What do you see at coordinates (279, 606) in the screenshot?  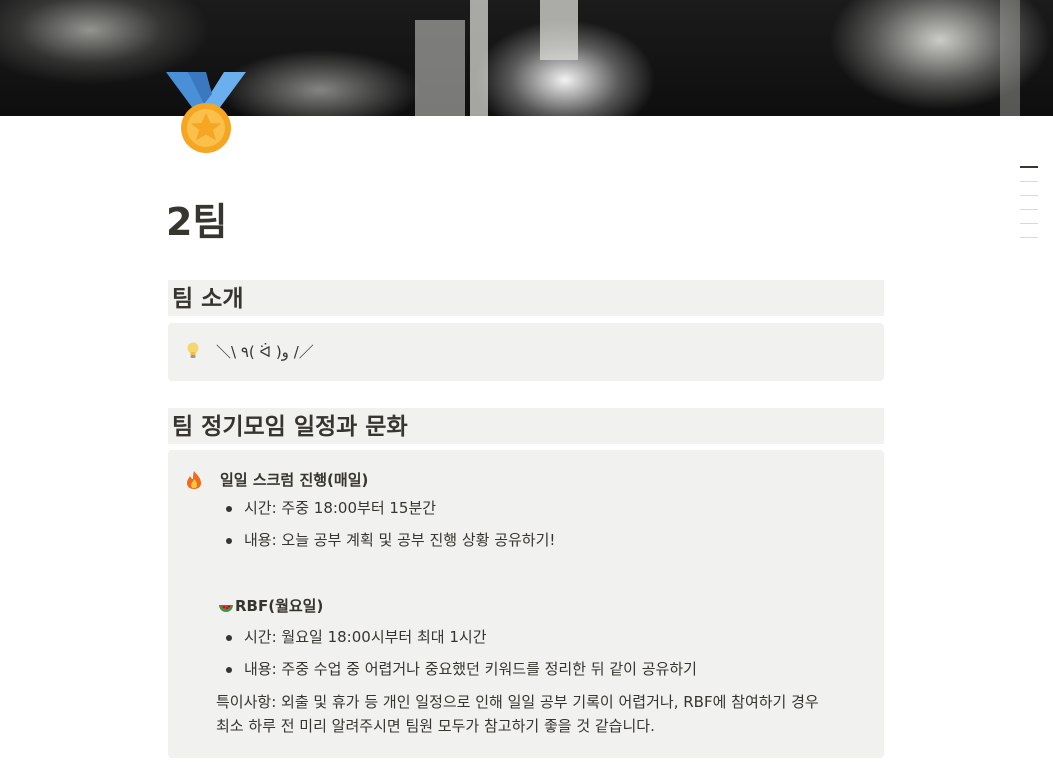 I see `rbf-title: RBF(월요일)` at bounding box center [279, 606].